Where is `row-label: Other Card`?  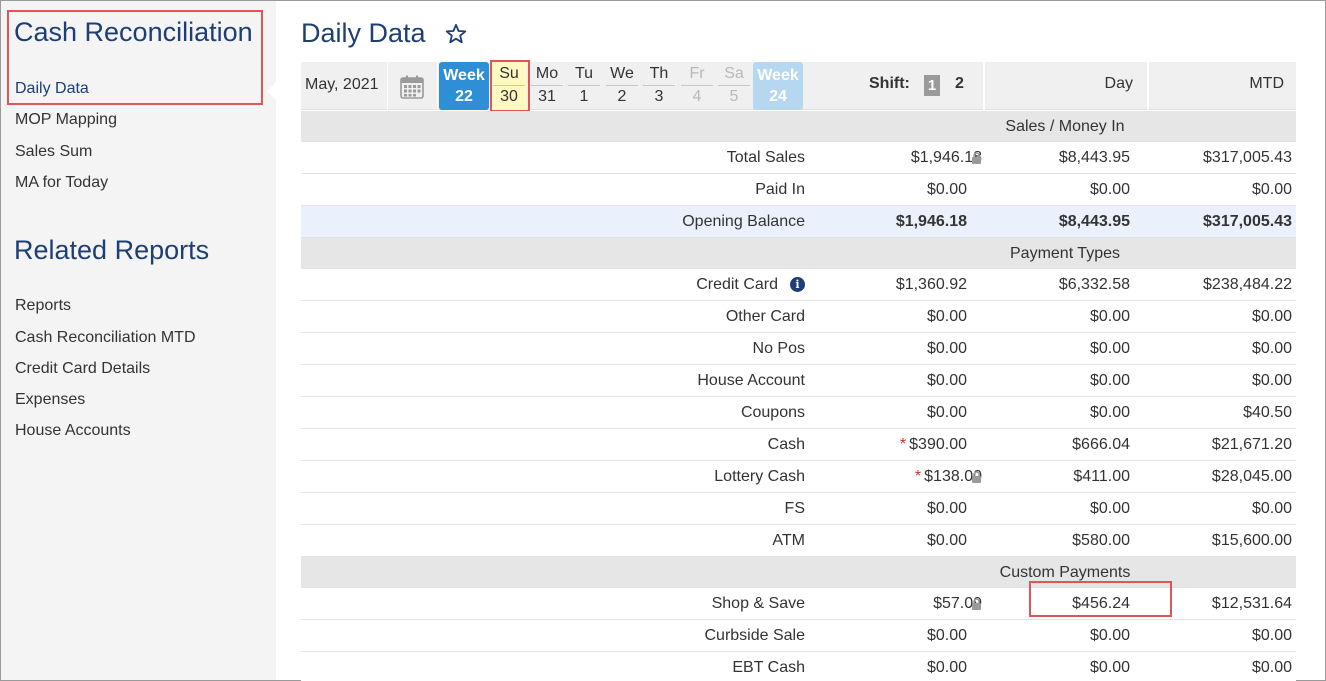 row-label: Other Card is located at coordinates (765, 316).